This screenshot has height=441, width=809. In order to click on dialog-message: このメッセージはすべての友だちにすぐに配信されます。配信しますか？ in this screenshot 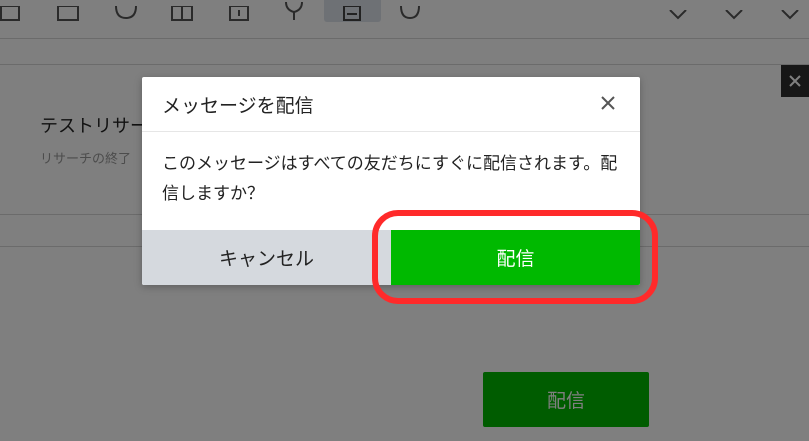, I will do `click(390, 179)`.